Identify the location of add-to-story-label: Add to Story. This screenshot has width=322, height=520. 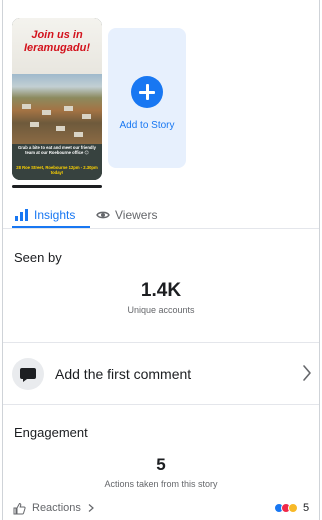
(147, 125).